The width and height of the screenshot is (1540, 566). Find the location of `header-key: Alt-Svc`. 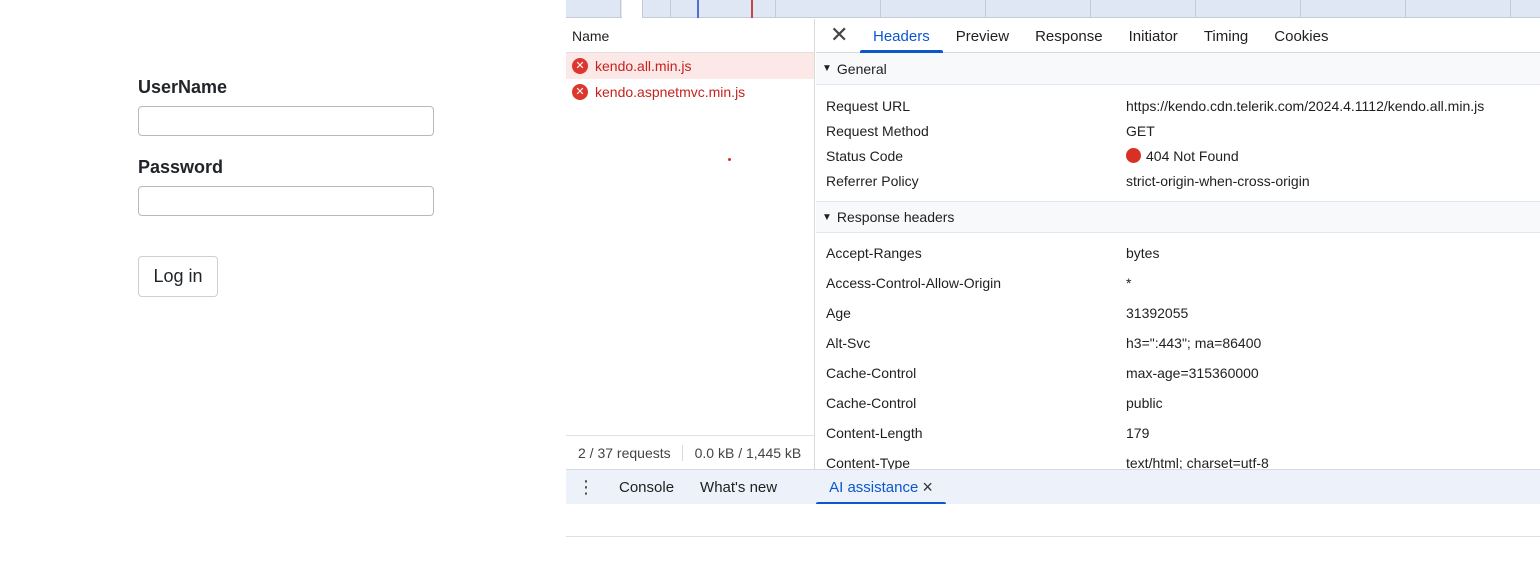

header-key: Alt-Svc is located at coordinates (848, 343).